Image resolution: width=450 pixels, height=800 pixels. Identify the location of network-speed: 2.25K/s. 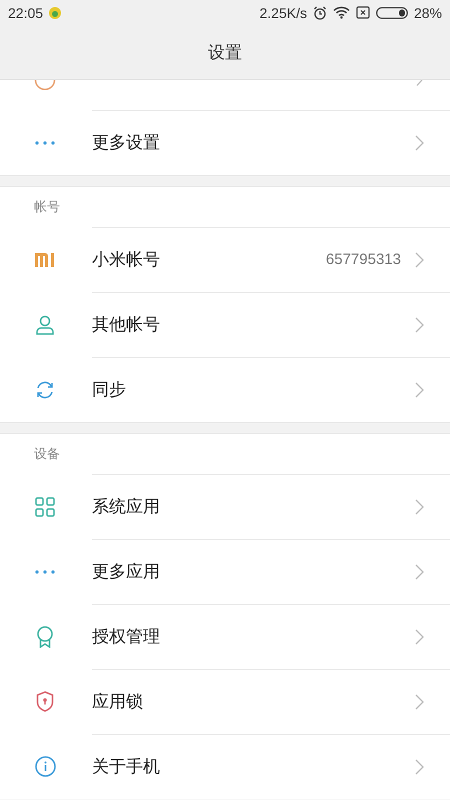
(283, 12).